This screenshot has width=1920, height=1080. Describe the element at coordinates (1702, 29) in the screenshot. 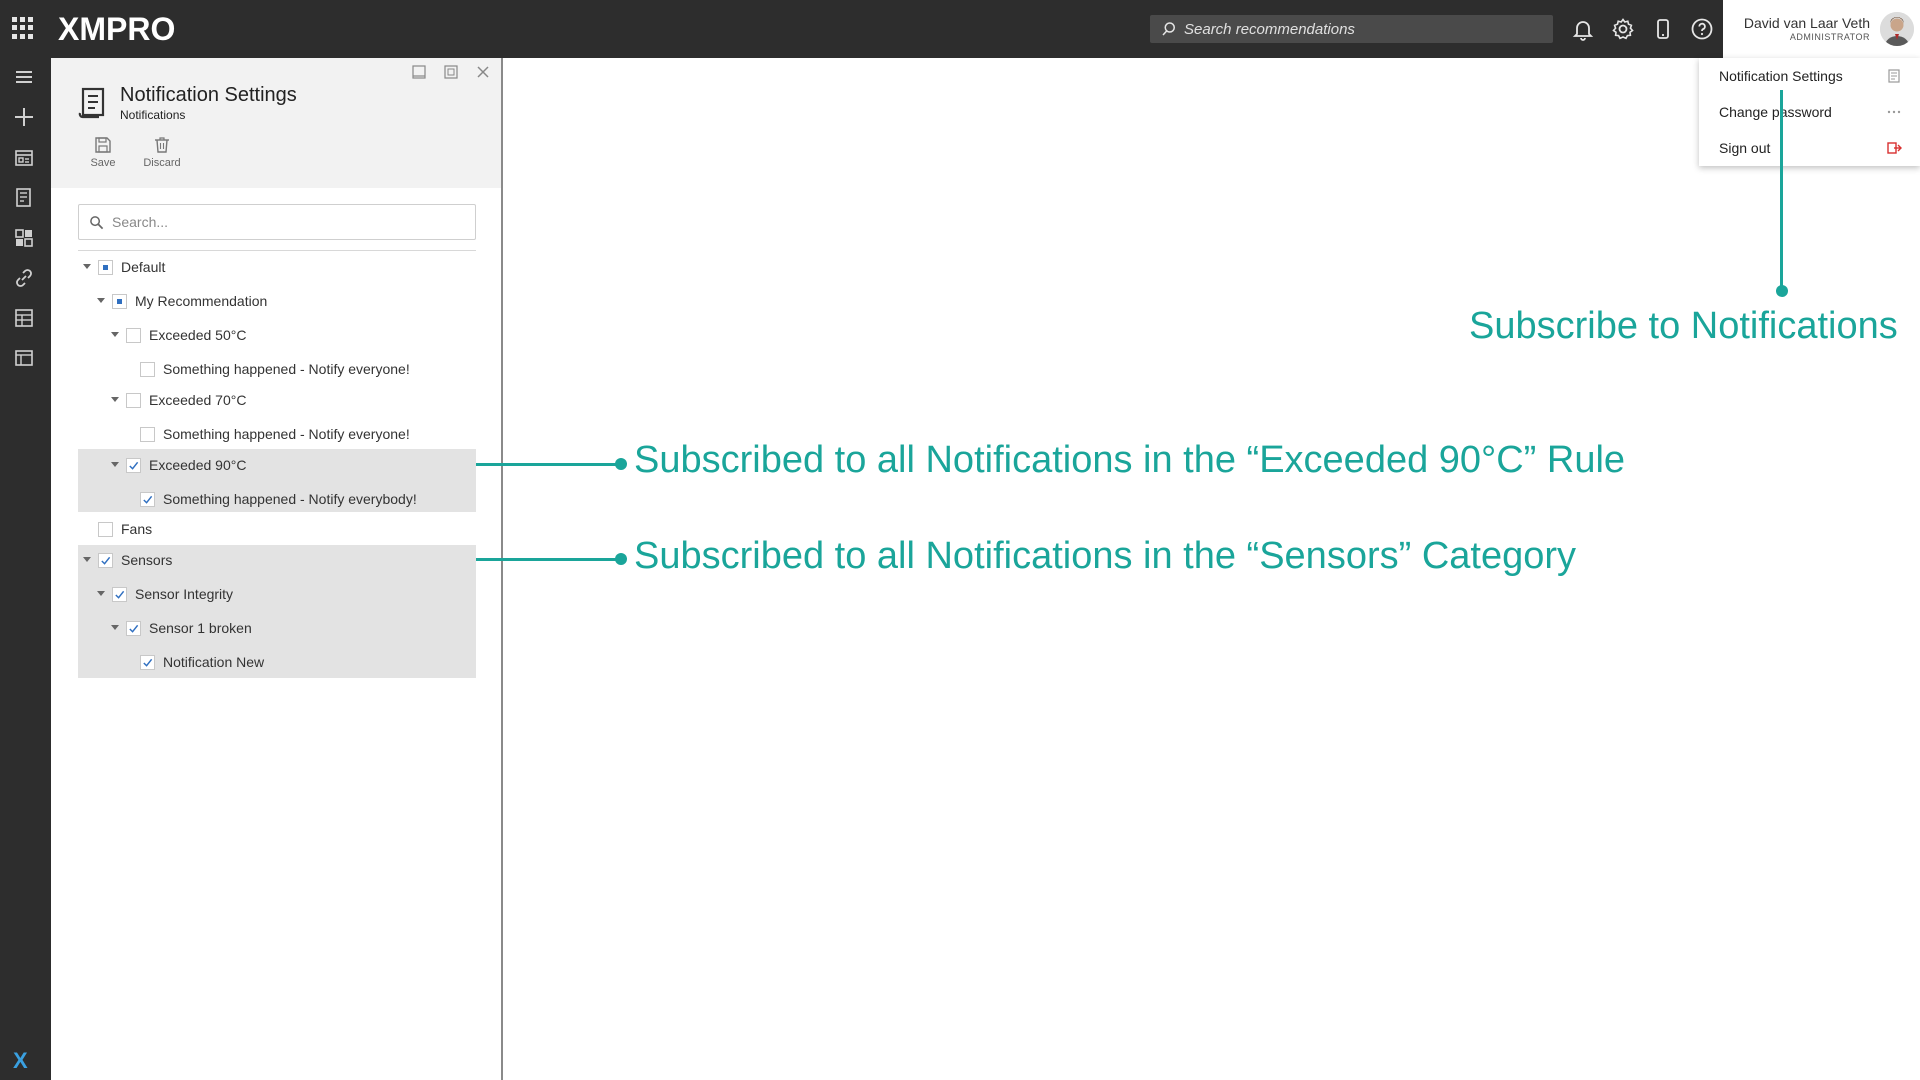

I see `help-icon` at that location.